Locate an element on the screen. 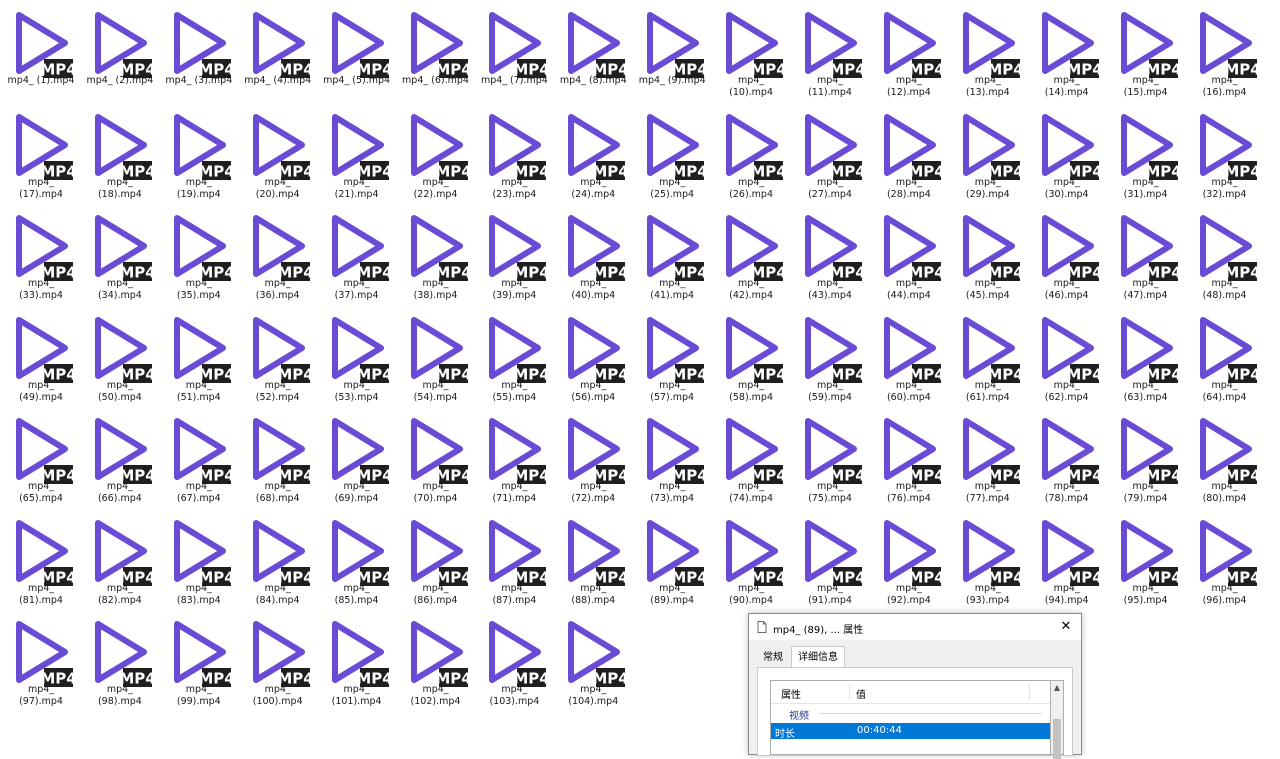  file-item: MP4 mp4_ (27).mp4 is located at coordinates (830, 155).